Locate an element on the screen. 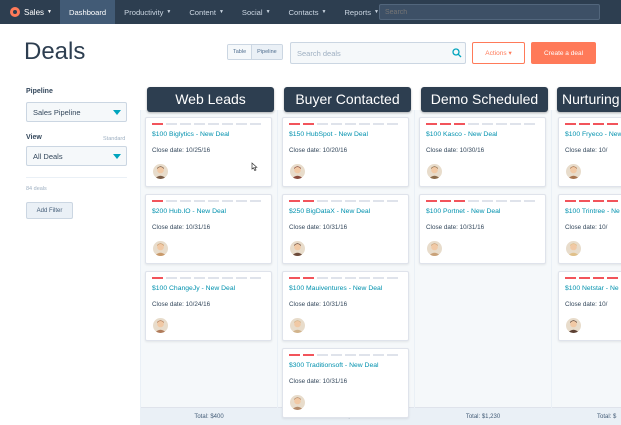 The image size is (621, 425). column-total: Total: $ is located at coordinates (586, 416).